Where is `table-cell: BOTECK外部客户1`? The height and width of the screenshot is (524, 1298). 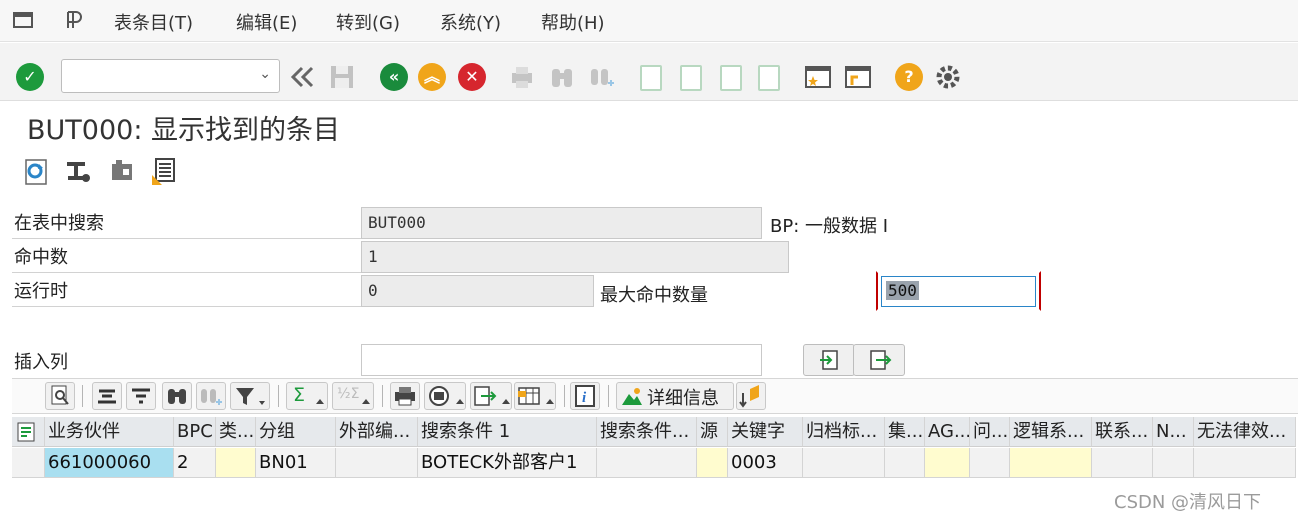
table-cell: BOTECK外部客户1 is located at coordinates (507, 463).